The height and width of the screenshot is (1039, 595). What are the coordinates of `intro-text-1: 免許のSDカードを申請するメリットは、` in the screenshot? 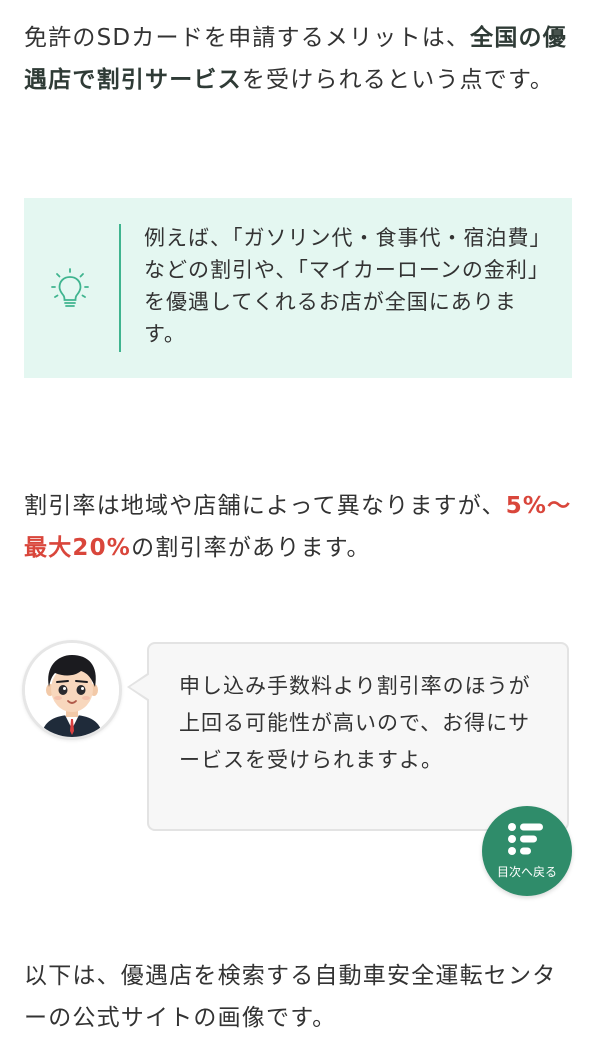 It's located at (247, 38).